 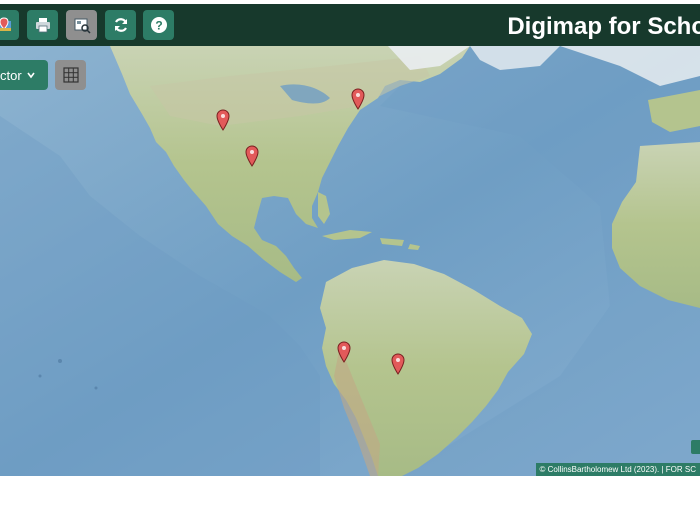 I want to click on projection-selector: ctor, so click(x=24, y=75).